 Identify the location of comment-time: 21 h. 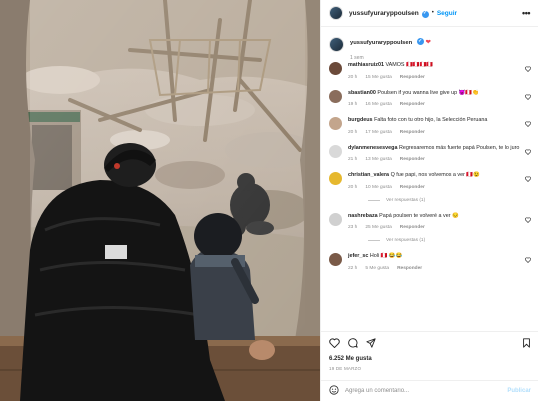
(352, 159).